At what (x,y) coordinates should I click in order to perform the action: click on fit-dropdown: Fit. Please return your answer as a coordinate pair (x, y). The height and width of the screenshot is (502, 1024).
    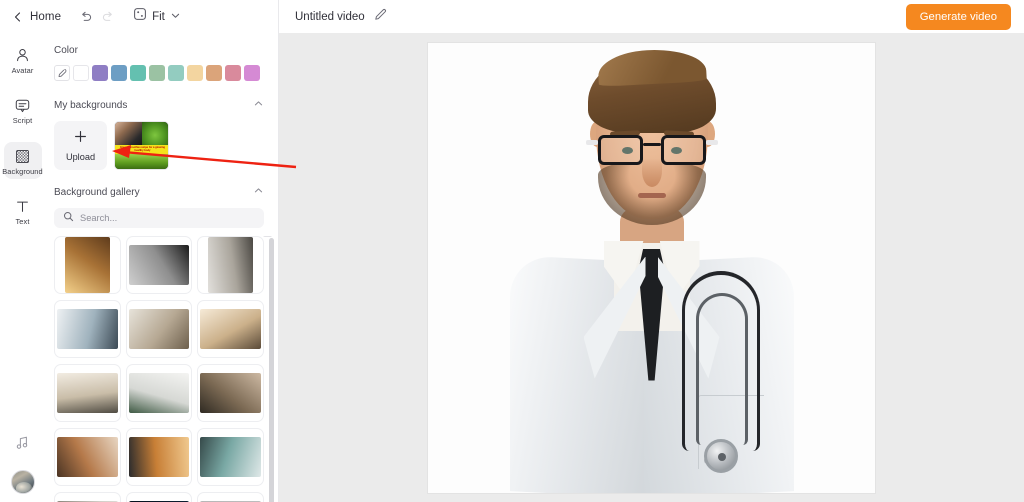
    Looking at the image, I should click on (157, 16).